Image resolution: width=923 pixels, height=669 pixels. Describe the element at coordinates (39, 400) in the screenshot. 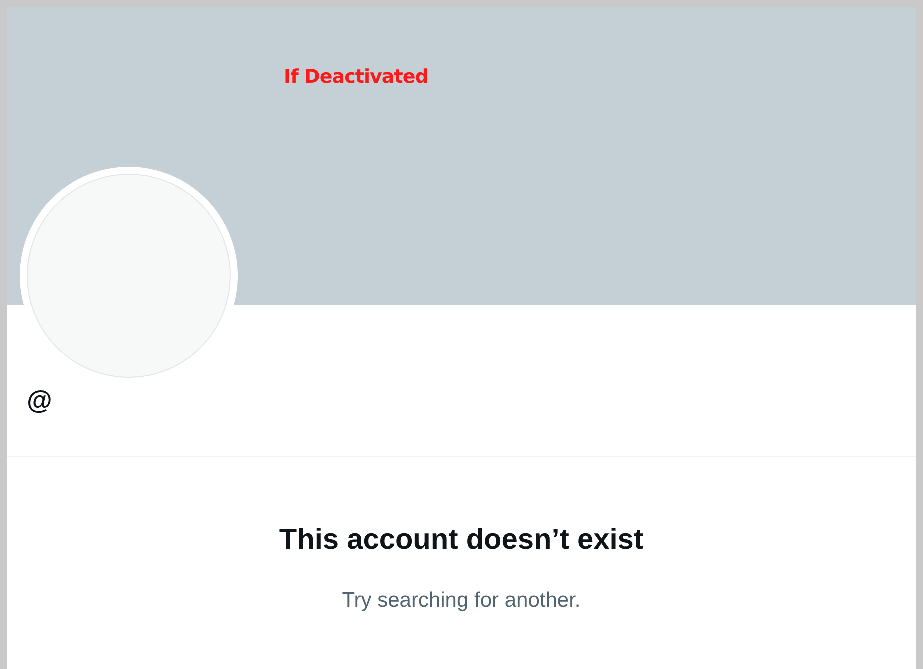

I see `profile-handle: @` at that location.